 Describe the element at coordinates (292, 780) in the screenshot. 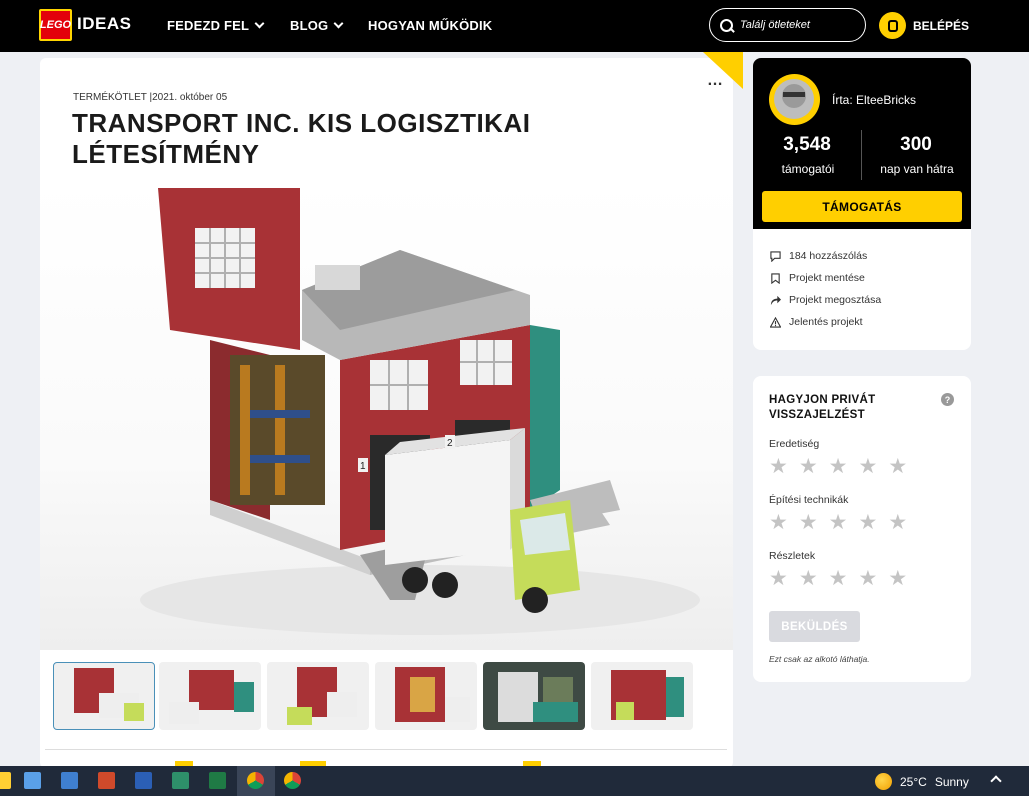

I see `chrome-profile-icon` at that location.